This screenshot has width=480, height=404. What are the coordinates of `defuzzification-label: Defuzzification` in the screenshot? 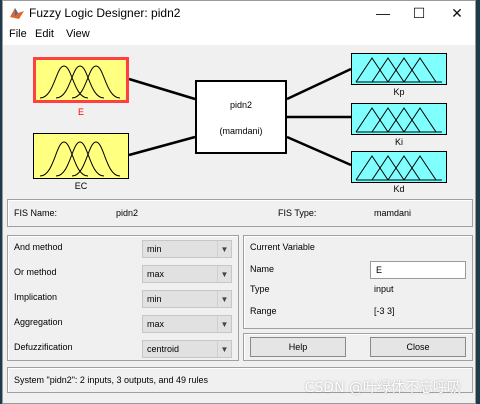 It's located at (43, 347).